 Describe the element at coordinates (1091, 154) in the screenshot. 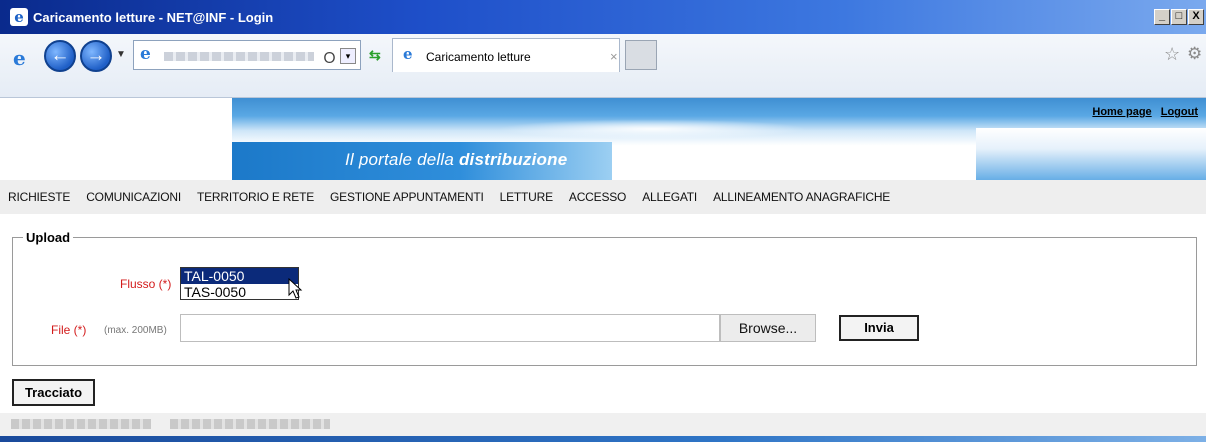

I see `banner-right-gradient` at that location.